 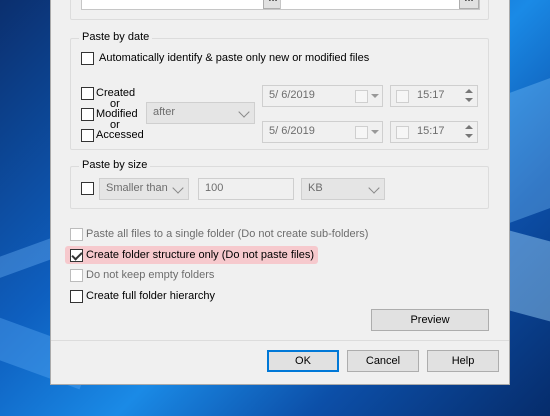 I want to click on accessed-label: Accessed, so click(x=120, y=135).